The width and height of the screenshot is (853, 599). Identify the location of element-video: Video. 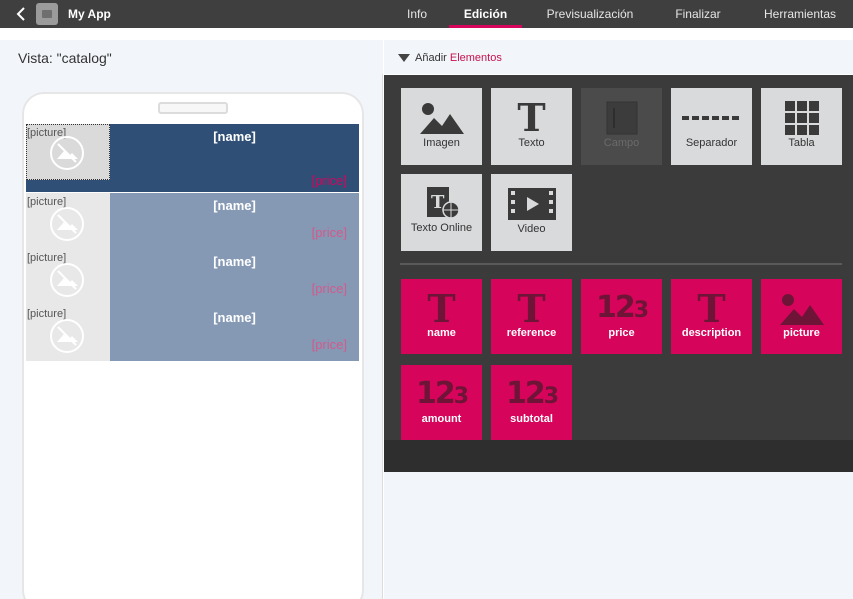
(531, 212).